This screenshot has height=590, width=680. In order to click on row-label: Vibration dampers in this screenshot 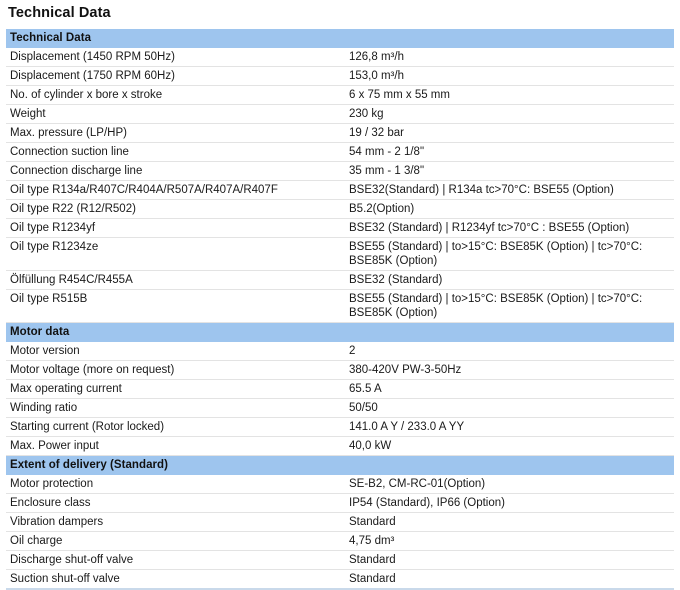, I will do `click(174, 522)`.